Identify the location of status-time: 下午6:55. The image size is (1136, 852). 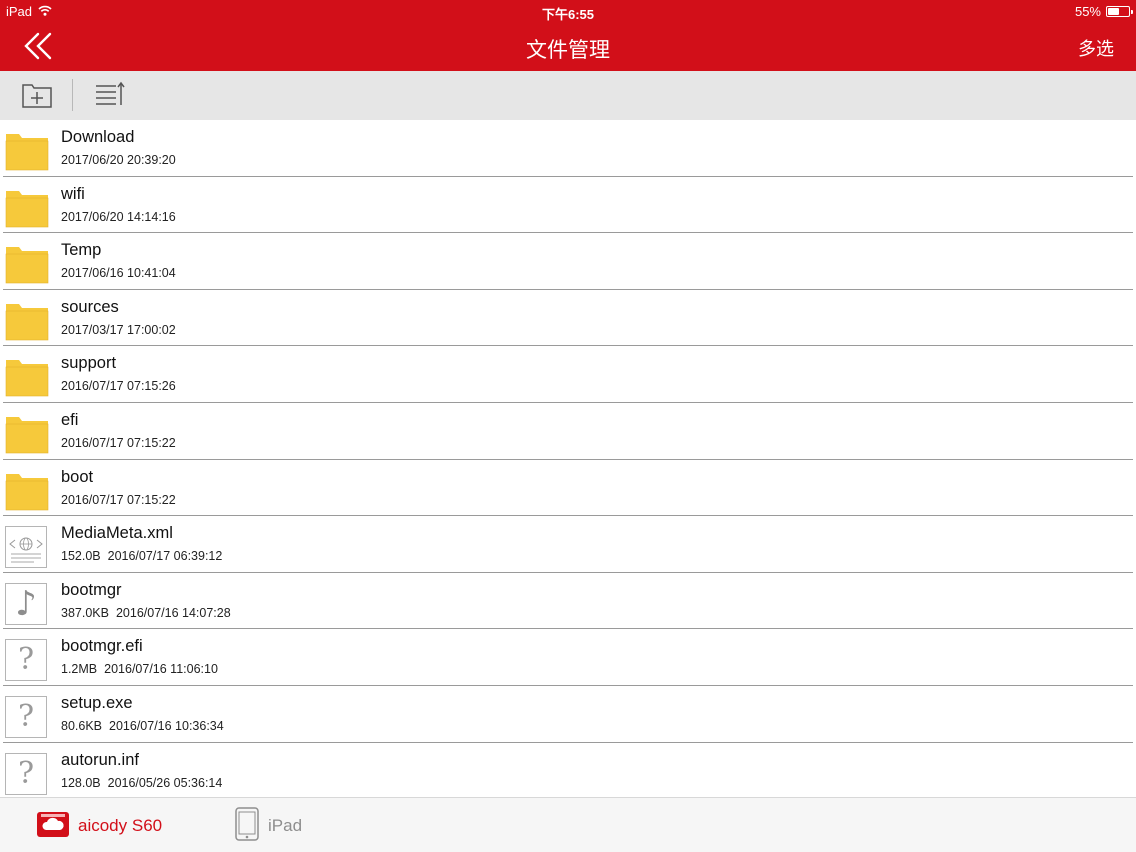
(568, 14).